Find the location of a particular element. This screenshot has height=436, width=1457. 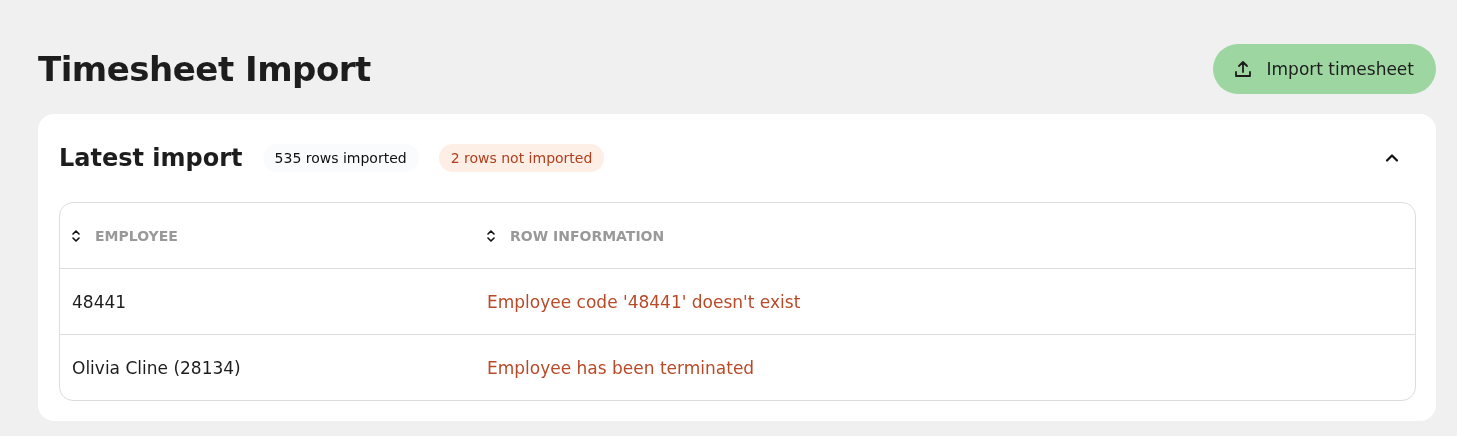

status-badge: 2 rows not imported is located at coordinates (521, 158).